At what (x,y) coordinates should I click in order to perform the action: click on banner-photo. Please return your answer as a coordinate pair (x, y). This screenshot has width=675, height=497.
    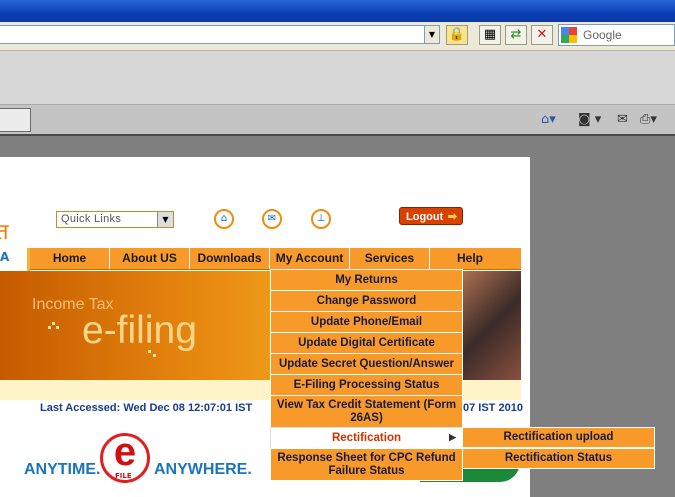
    Looking at the image, I should click on (491, 325).